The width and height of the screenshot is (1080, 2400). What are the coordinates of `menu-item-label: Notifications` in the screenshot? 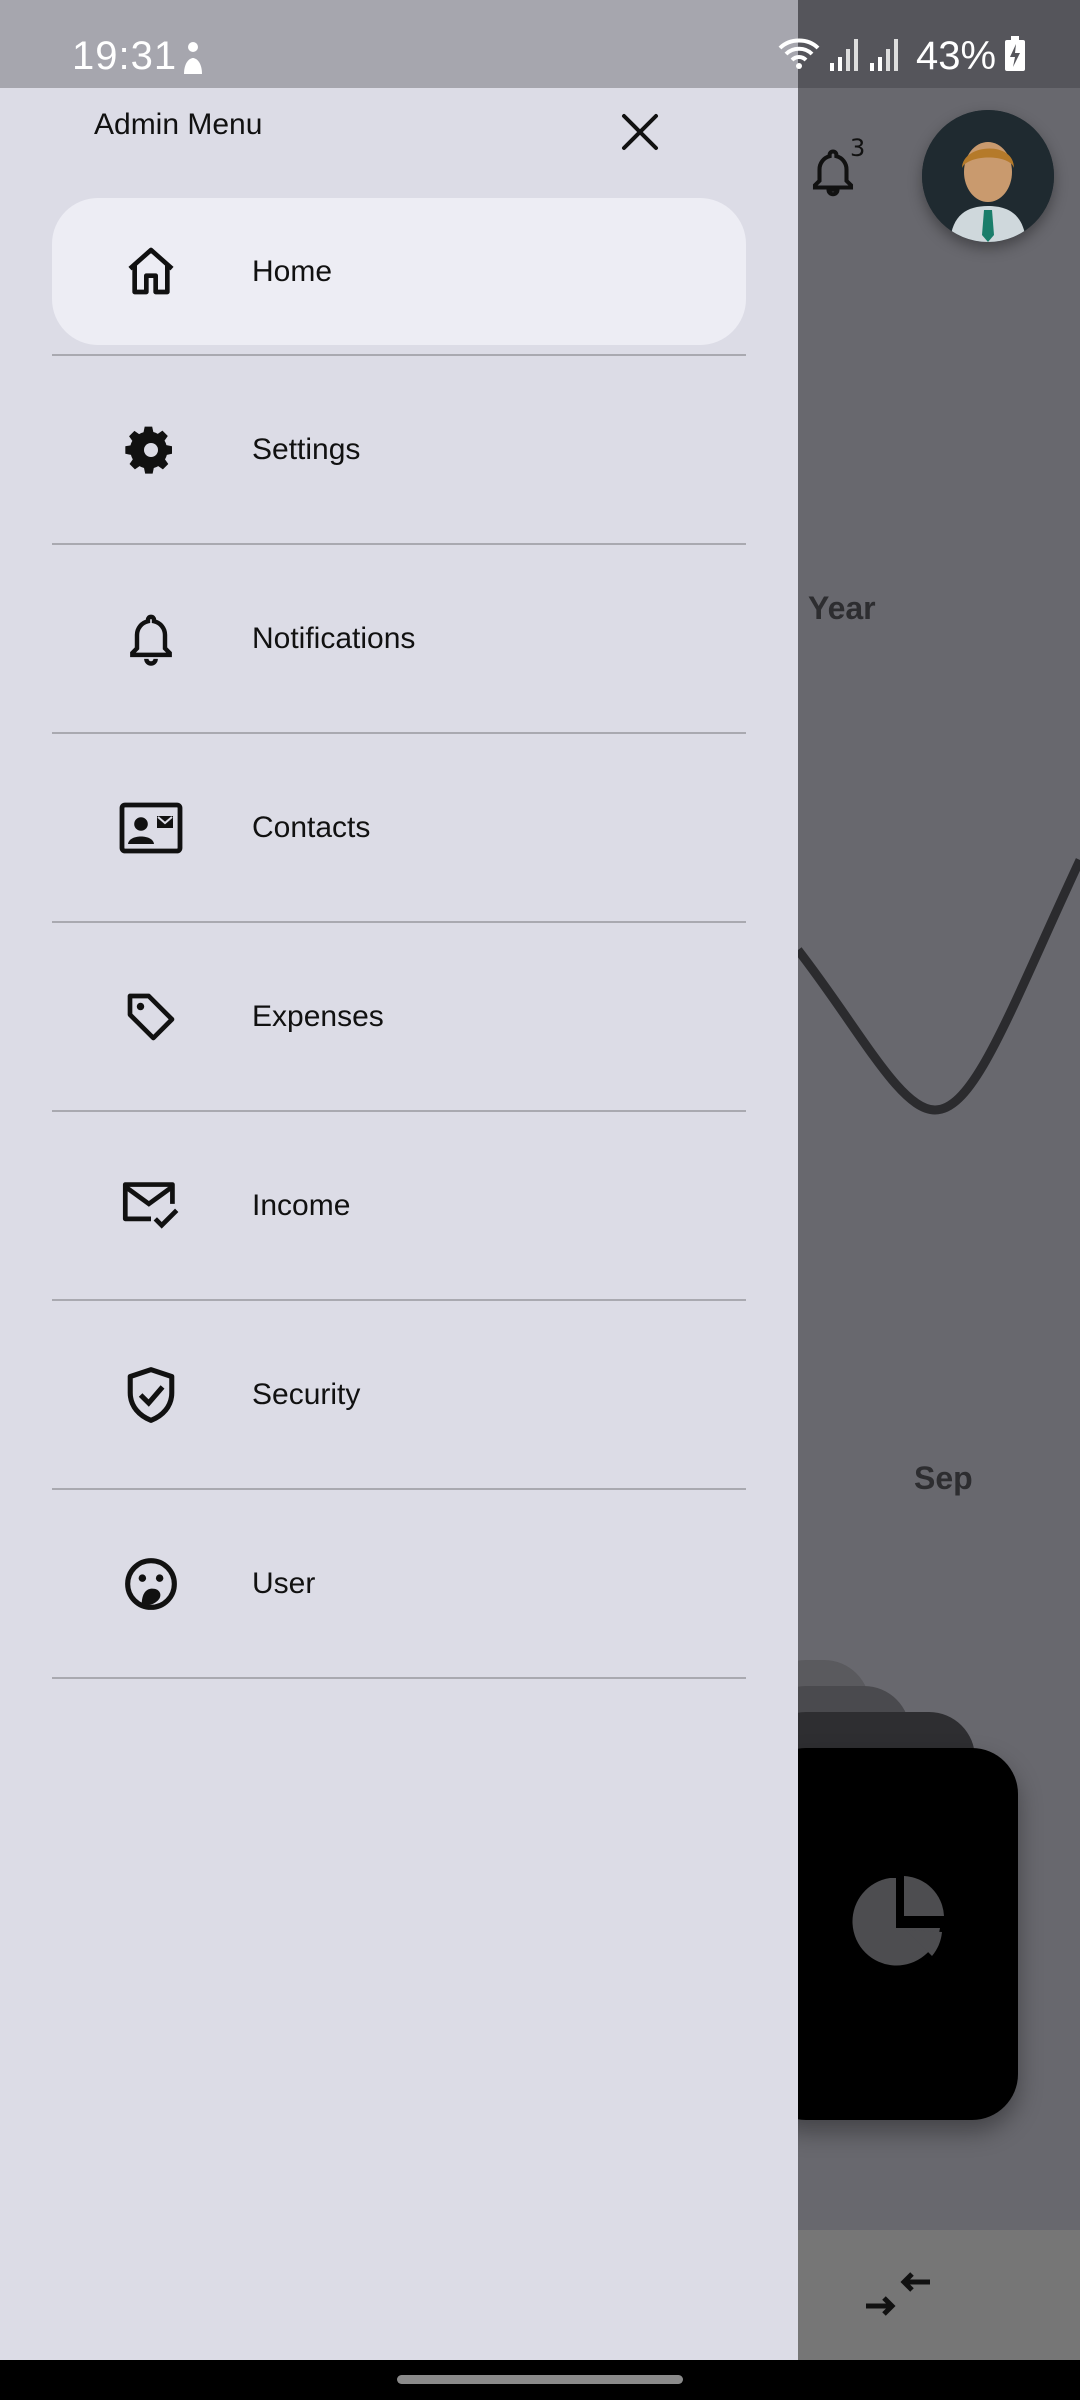 It's located at (334, 638).